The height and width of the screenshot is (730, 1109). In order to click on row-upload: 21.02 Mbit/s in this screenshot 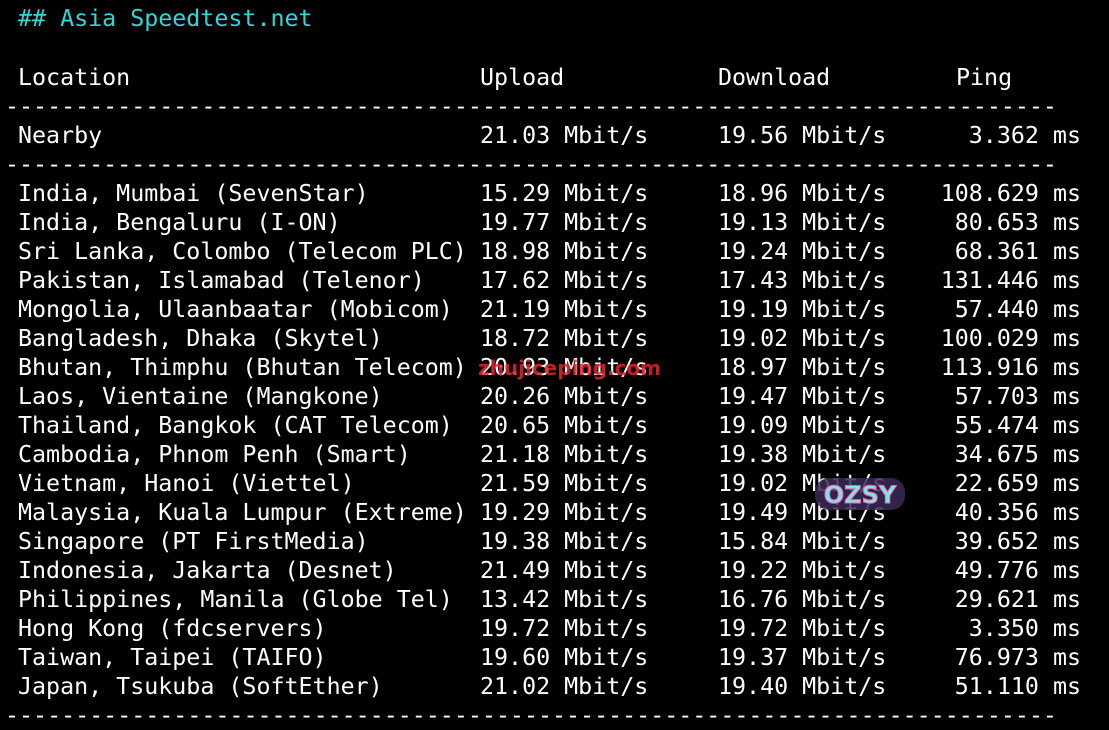, I will do `click(564, 686)`.